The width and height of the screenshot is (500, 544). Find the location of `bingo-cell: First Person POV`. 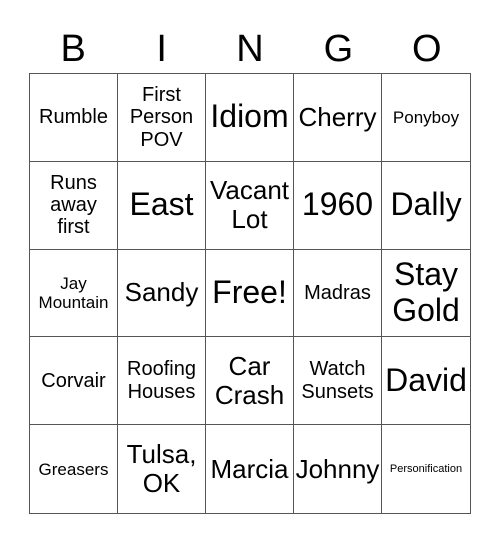

bingo-cell: First Person POV is located at coordinates (162, 118).